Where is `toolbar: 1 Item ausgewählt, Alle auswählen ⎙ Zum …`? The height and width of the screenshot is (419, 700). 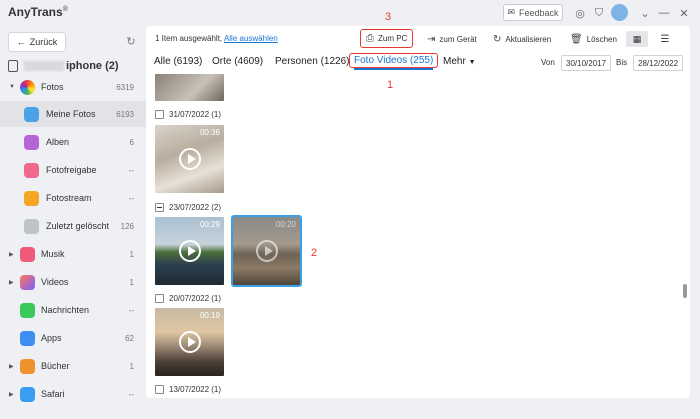 toolbar: 1 Item ausgewählt, Alle auswählen ⎙ Zum … is located at coordinates (418, 39).